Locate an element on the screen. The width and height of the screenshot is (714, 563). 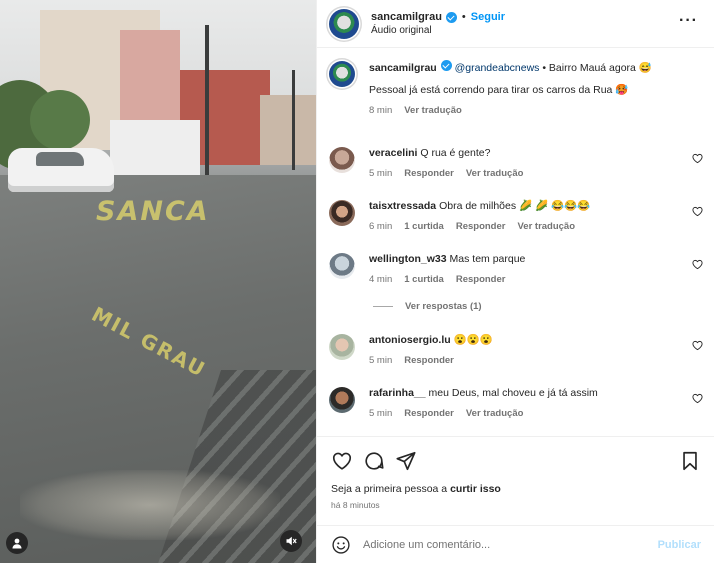
speaker-muted-icon is located at coordinates (291, 541).